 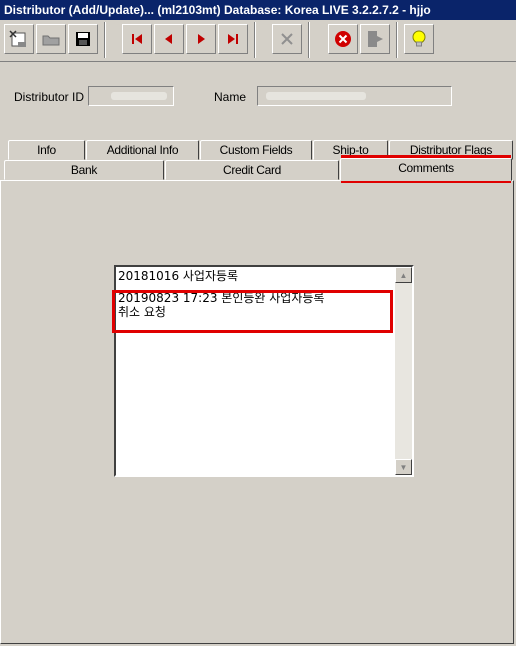 I want to click on last-record-icon, so click(x=233, y=39).